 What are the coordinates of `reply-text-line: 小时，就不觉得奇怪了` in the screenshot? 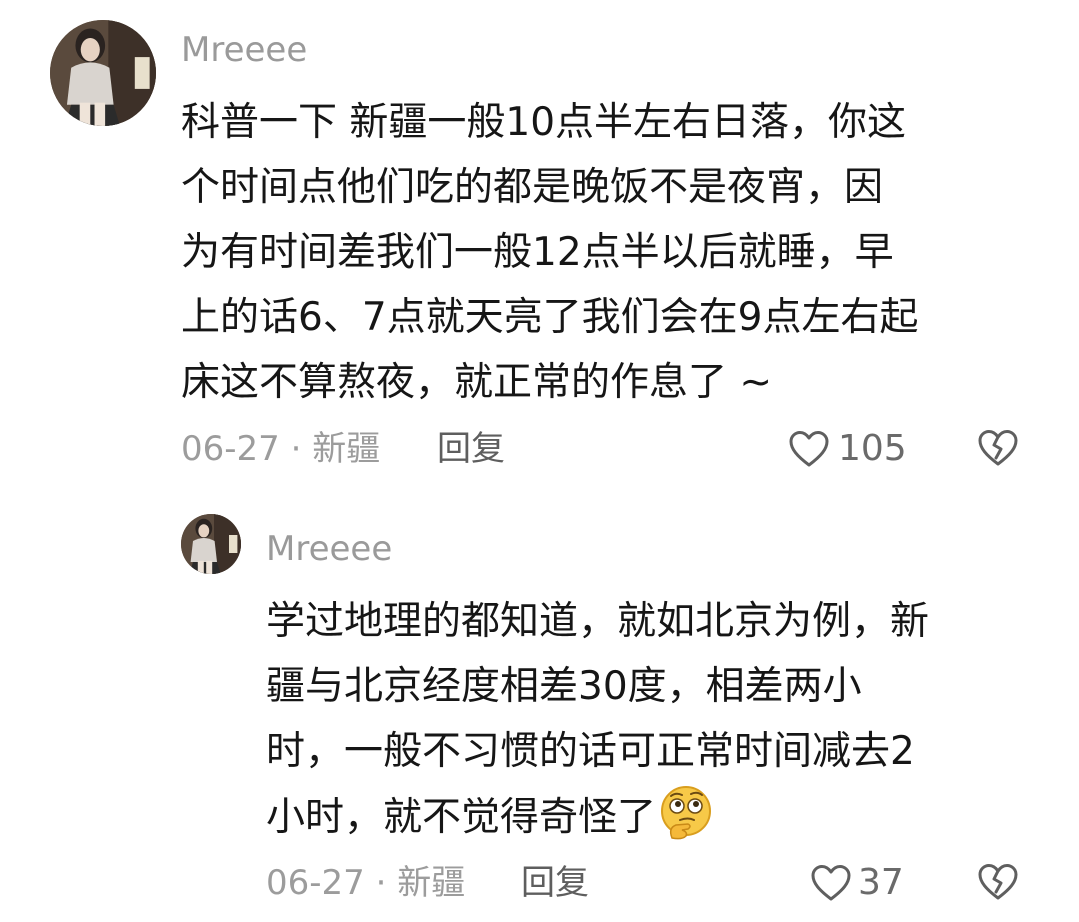 It's located at (597, 817).